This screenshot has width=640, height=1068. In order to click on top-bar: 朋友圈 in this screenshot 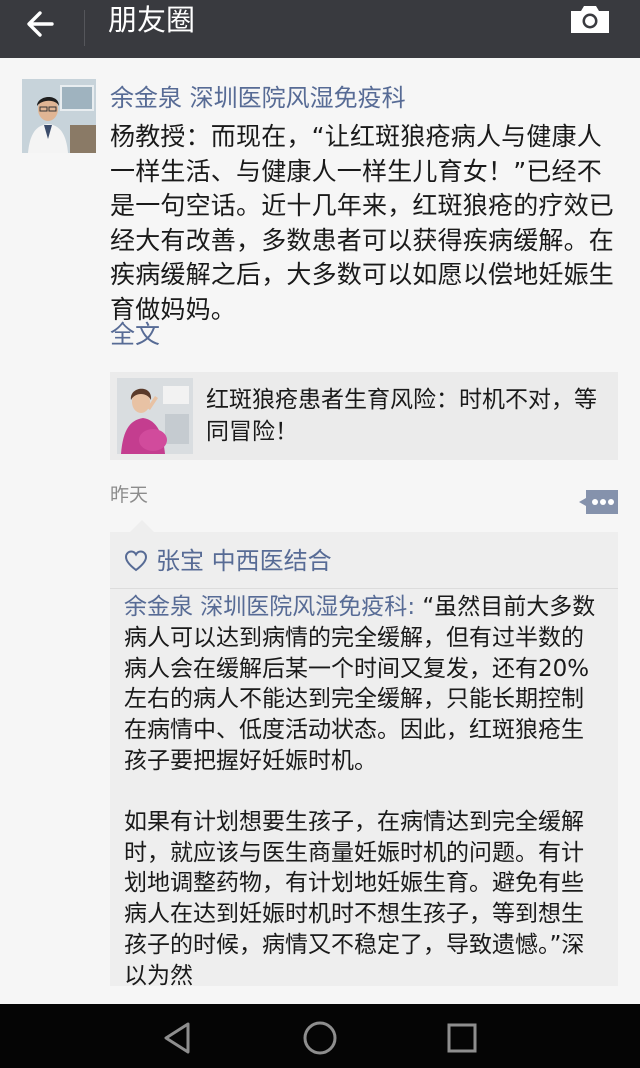, I will do `click(320, 29)`.